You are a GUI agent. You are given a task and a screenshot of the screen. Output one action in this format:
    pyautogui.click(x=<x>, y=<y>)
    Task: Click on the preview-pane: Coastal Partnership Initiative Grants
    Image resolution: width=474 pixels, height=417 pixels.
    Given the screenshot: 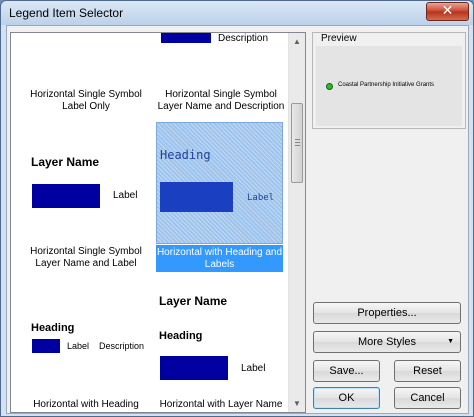 What is the action you would take?
    pyautogui.click(x=389, y=86)
    